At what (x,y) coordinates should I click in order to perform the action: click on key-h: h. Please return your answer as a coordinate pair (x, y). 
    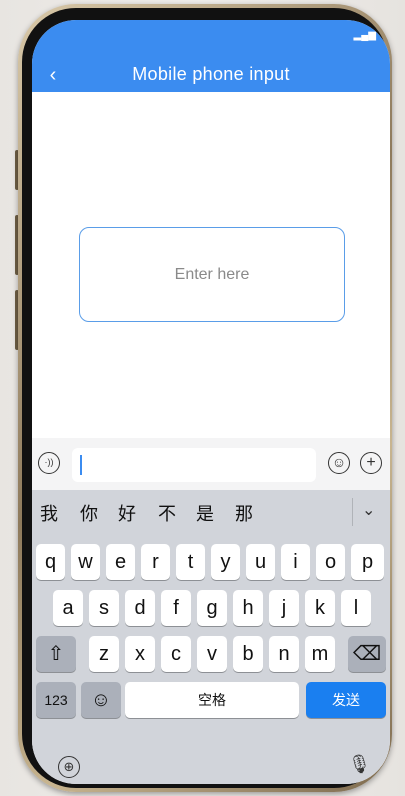
    Looking at the image, I should click on (248, 608).